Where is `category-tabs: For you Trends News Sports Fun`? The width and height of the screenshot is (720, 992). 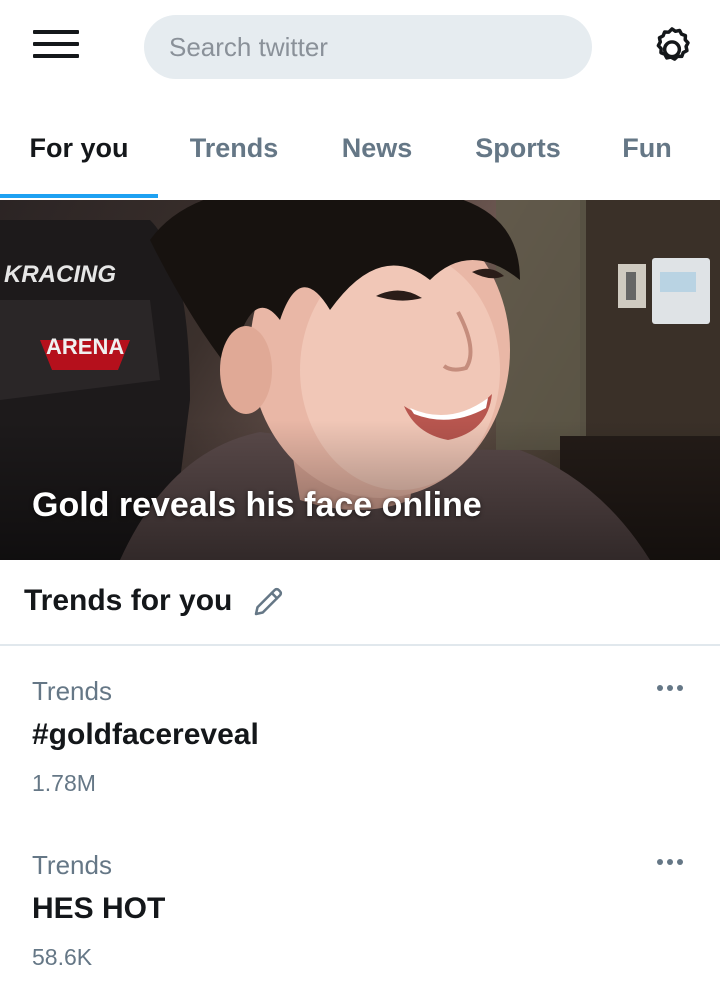
category-tabs: For you Trends News Sports Fun is located at coordinates (360, 148).